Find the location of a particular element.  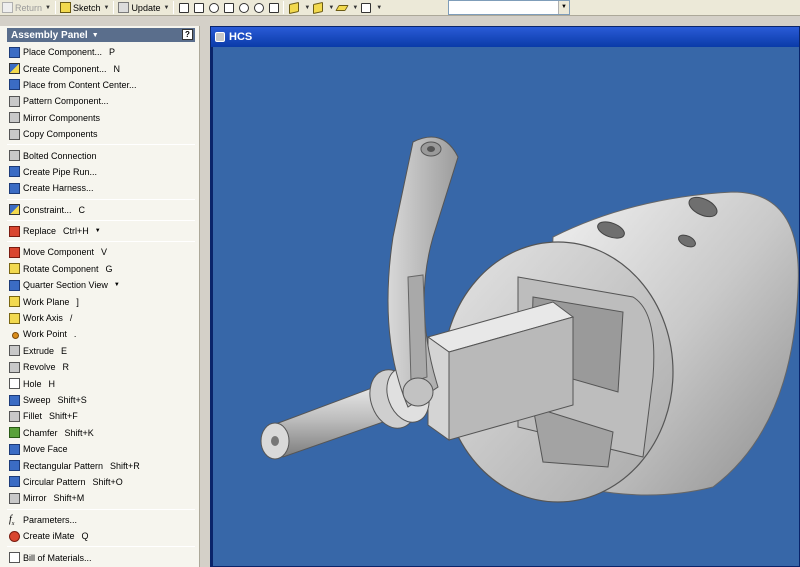

zoom-all-icon is located at coordinates (183, 7).